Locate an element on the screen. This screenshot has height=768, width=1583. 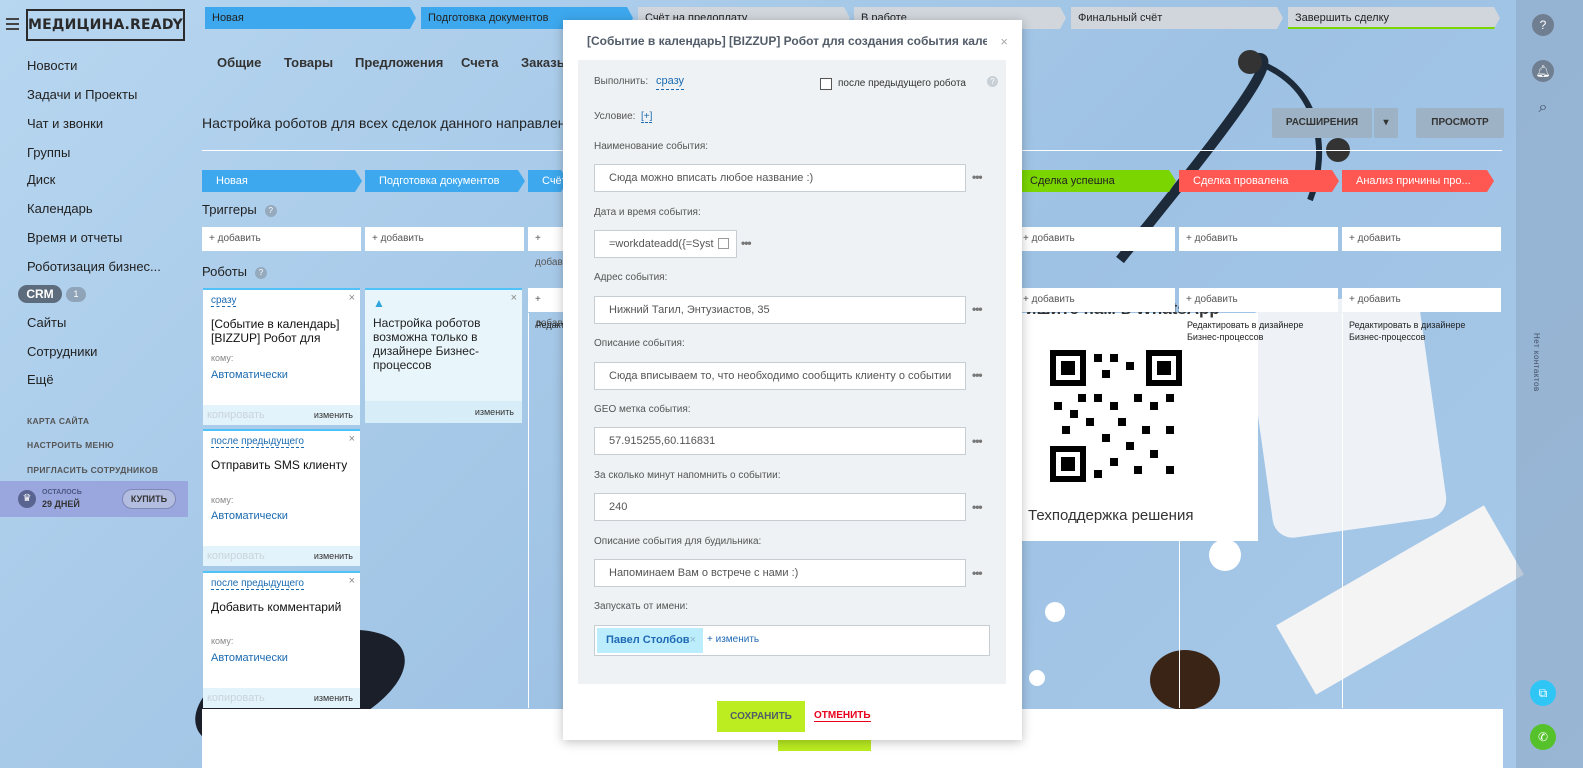
event-address-input: Нижний Тагил, Энтузиастов, 35 is located at coordinates (780, 310).